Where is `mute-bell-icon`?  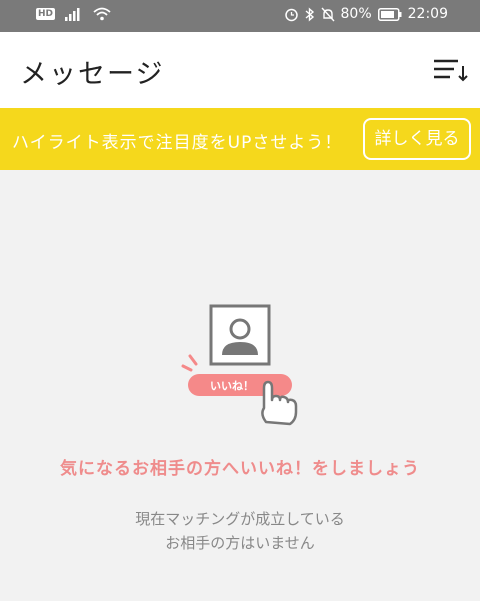
mute-bell-icon is located at coordinates (328, 14).